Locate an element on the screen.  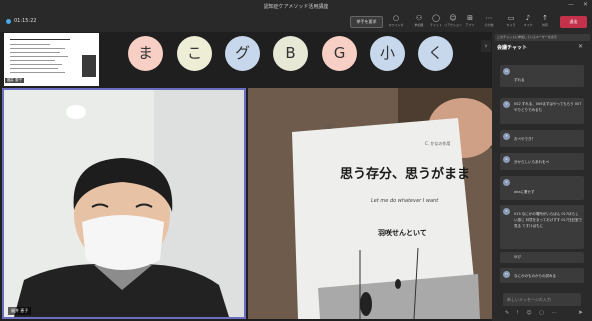
chat-message: F おぺやでき？ is located at coordinates (542, 138).